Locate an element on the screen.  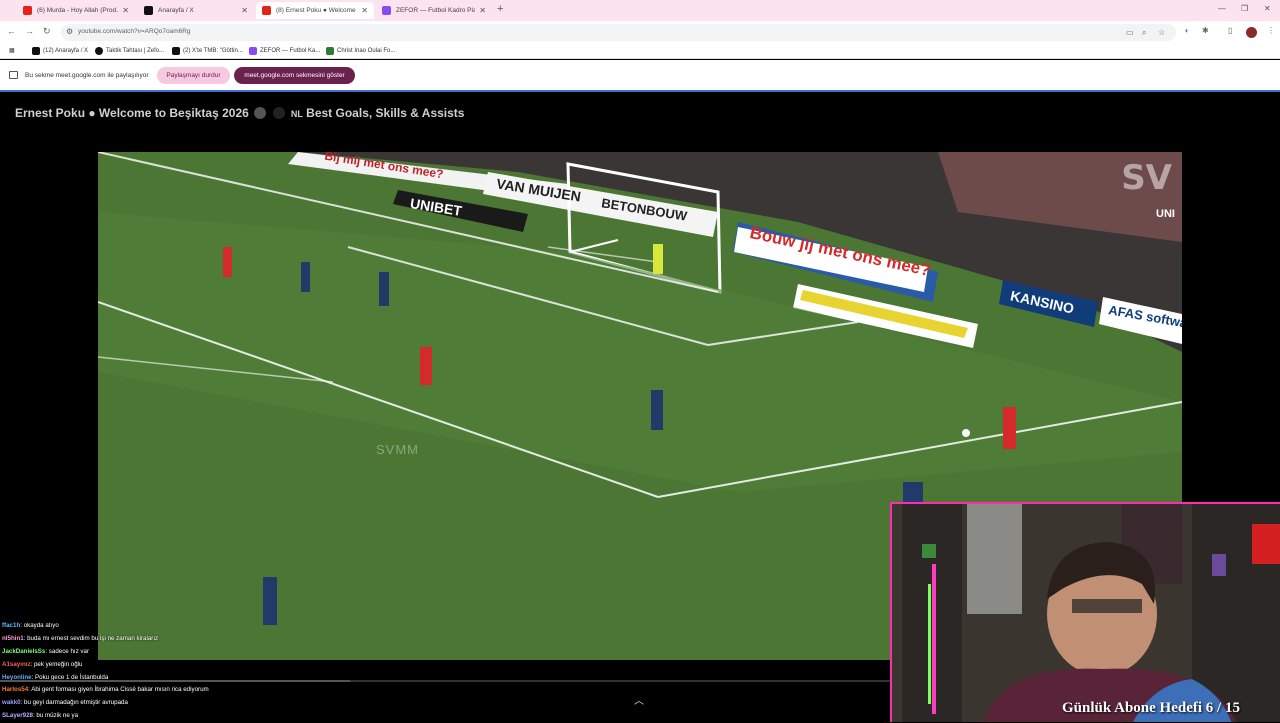
bookmark-item: (12) Anarayfa / X is located at coordinates (60, 51).